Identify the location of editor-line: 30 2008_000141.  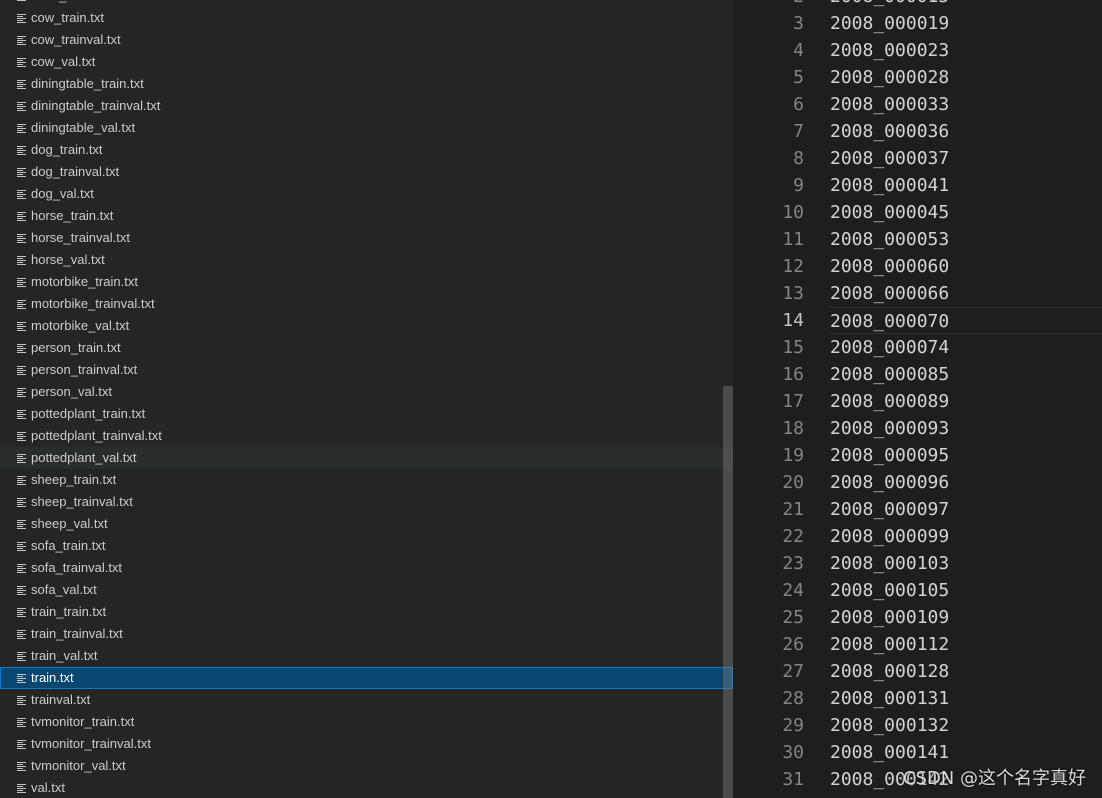
(917, 752).